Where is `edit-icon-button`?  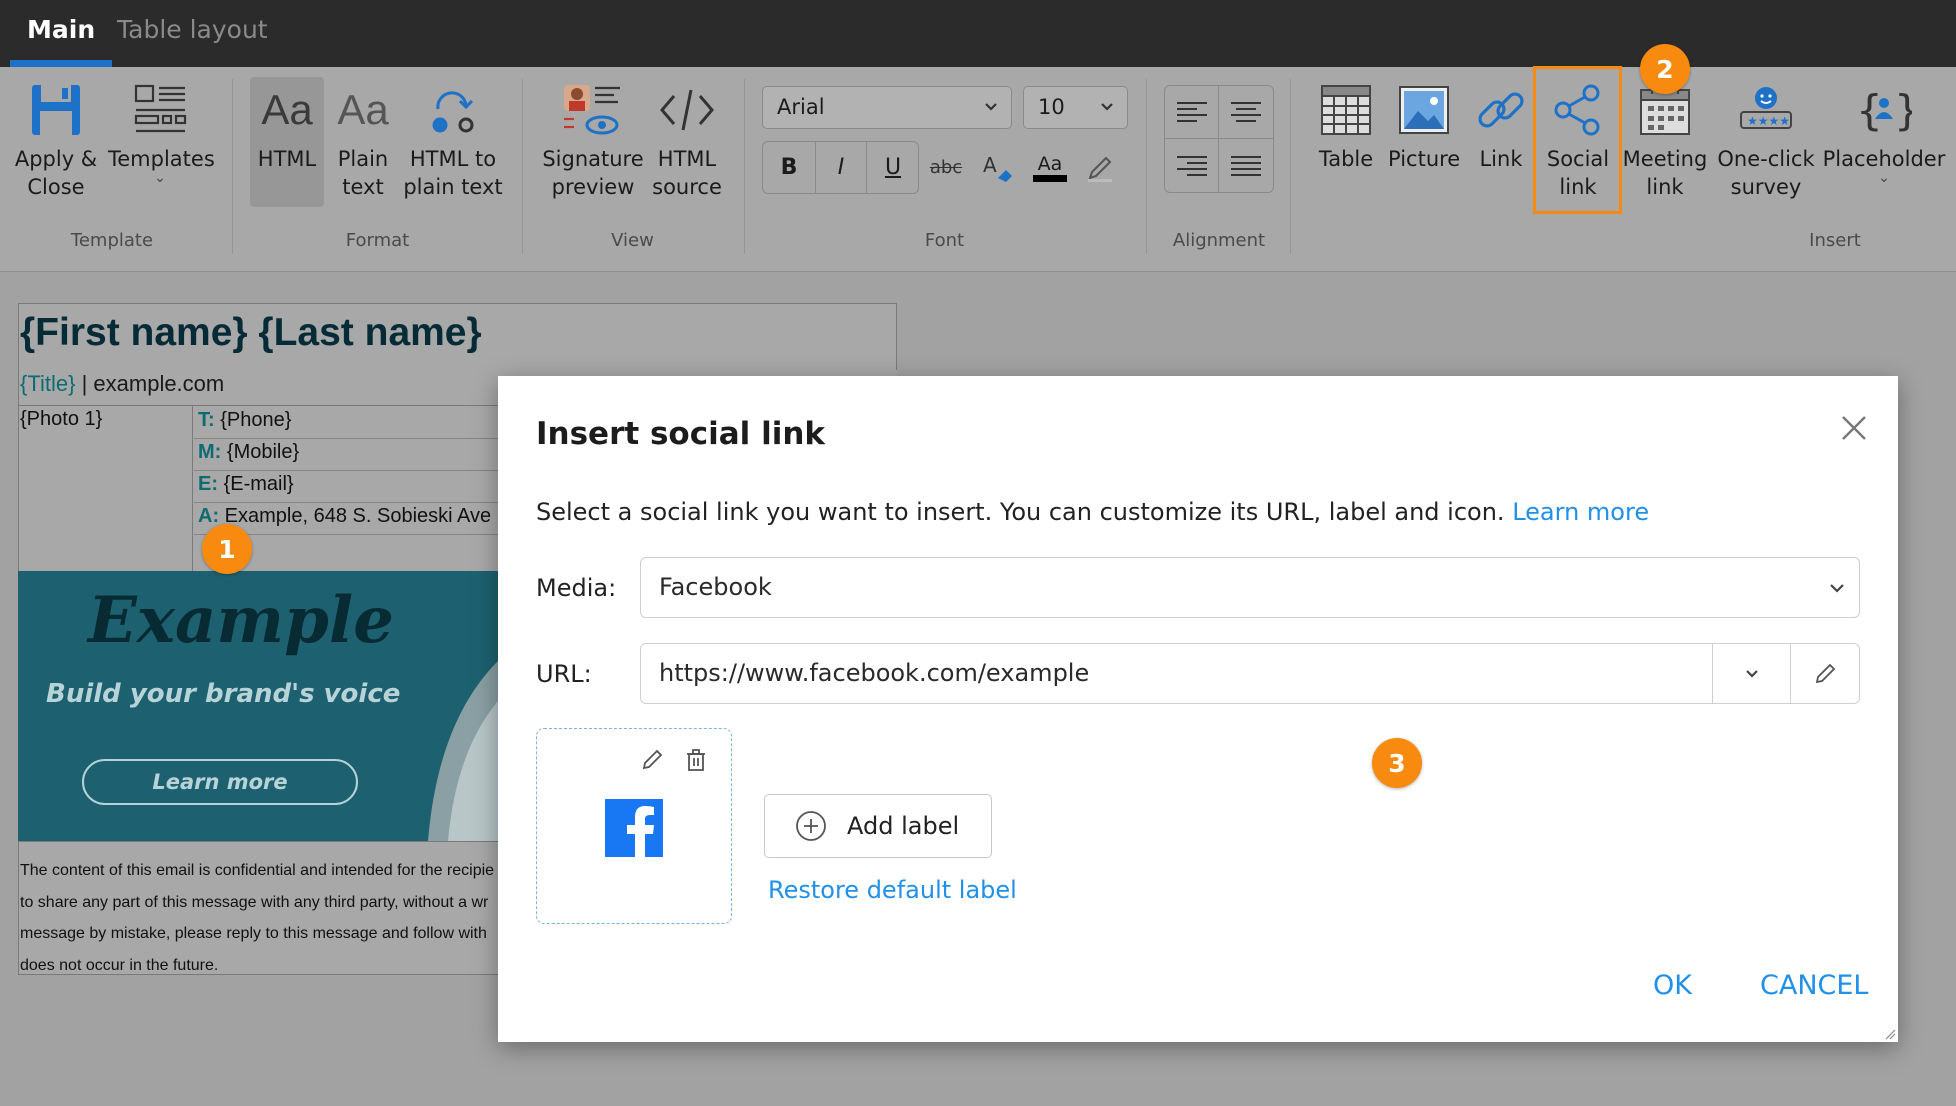
edit-icon-button is located at coordinates (652, 762).